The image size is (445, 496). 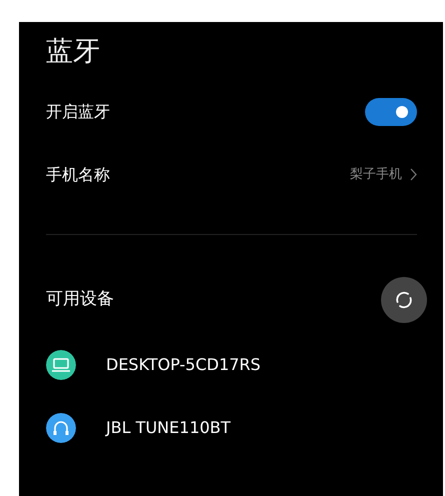 I want to click on setting-value: 梨子手机, so click(x=376, y=174).